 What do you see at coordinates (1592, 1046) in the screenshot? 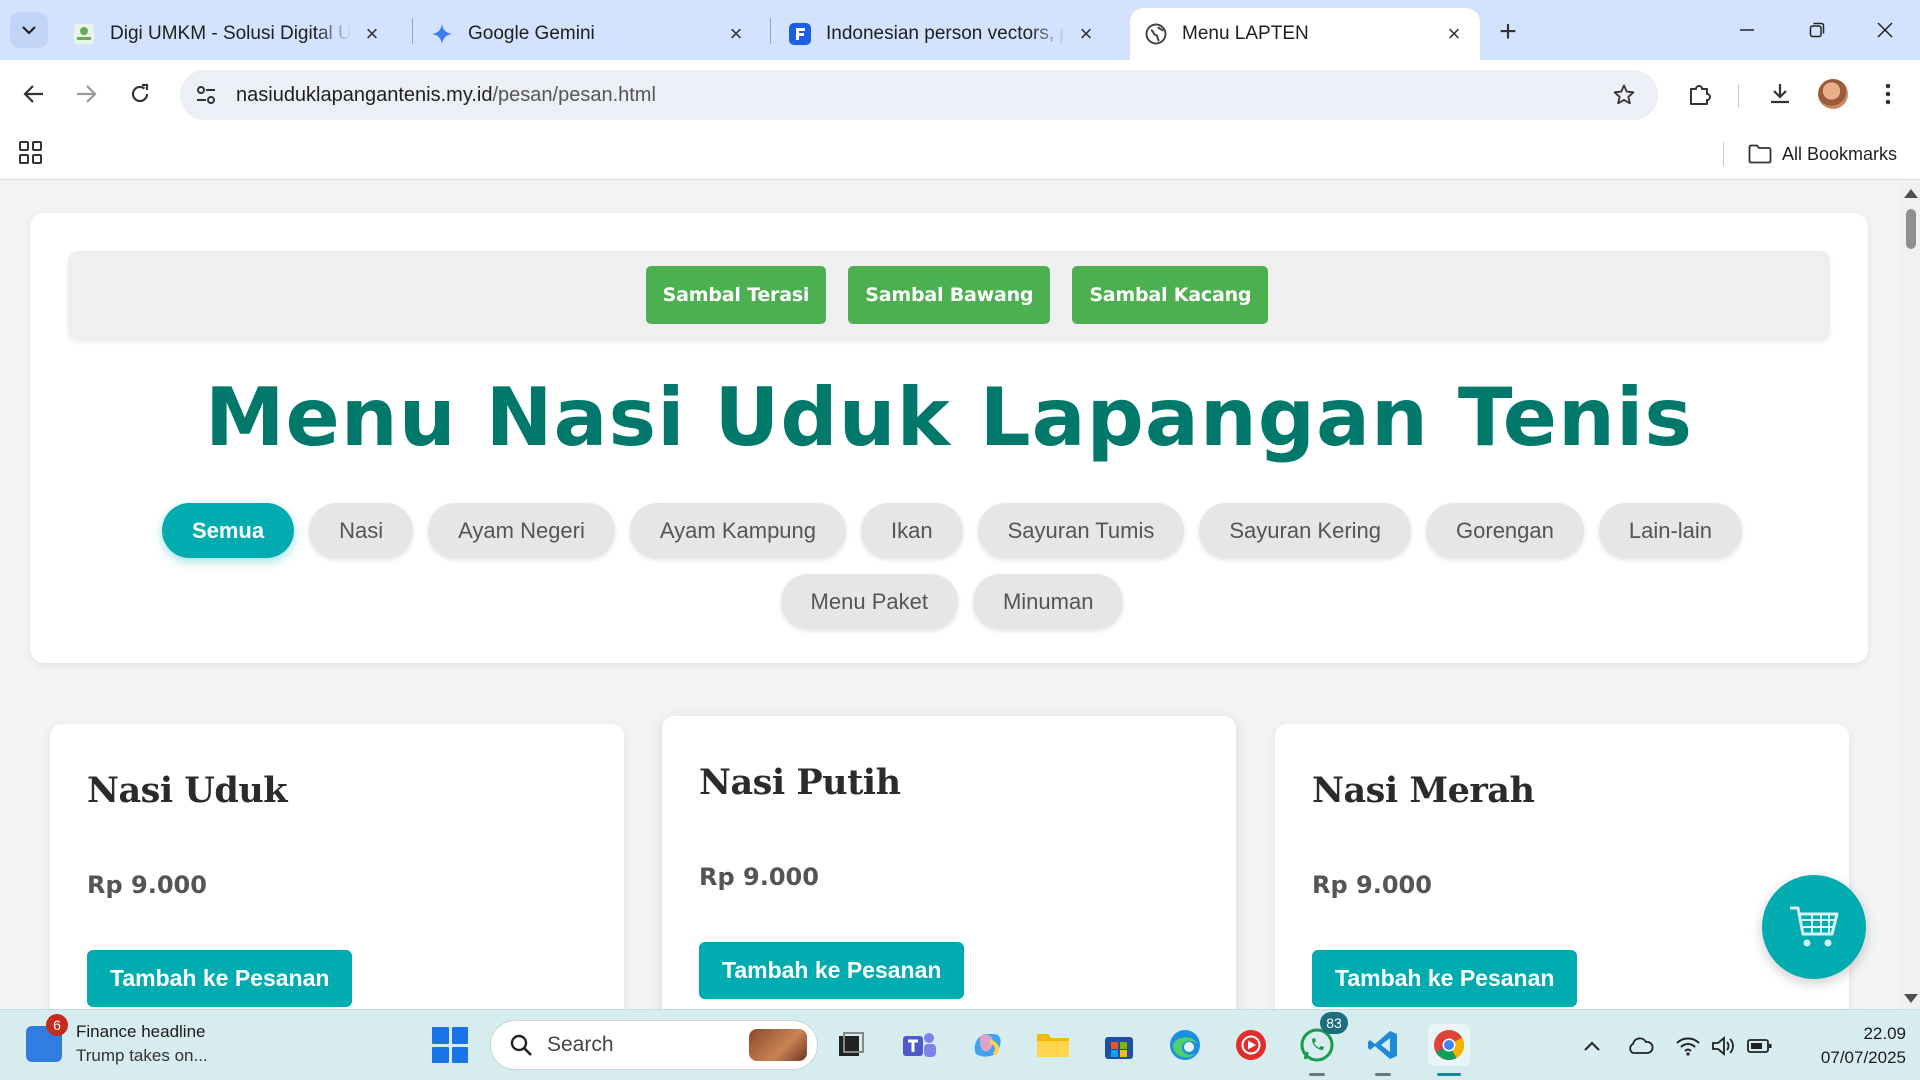
I see `show-hidden-icons-chevron-icon` at bounding box center [1592, 1046].